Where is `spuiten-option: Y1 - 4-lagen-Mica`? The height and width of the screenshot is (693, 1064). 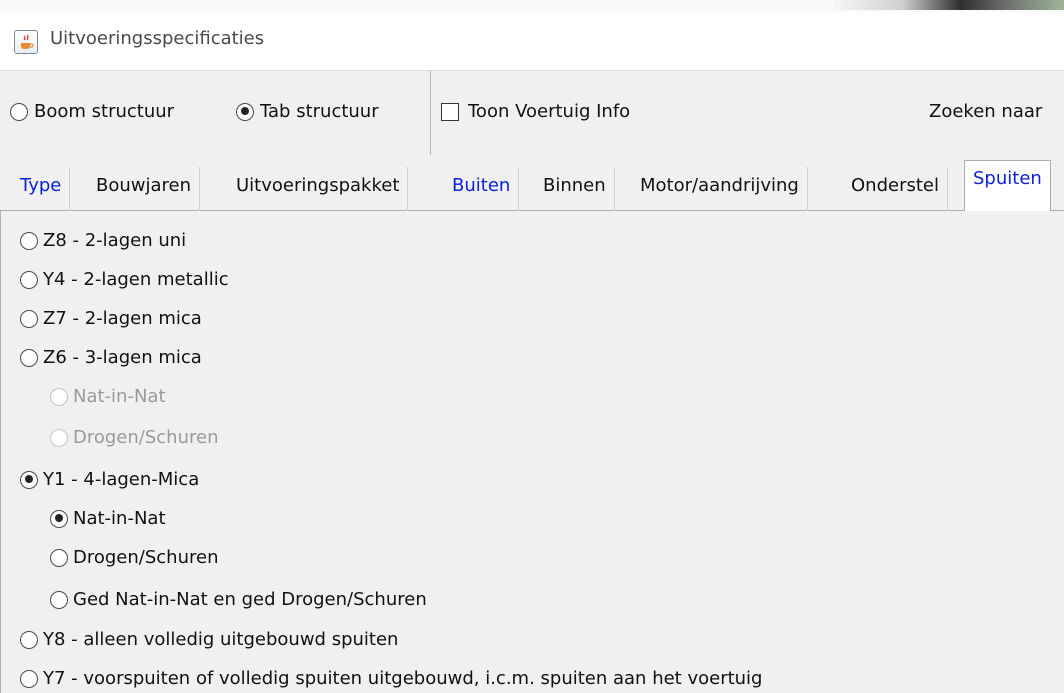 spuiten-option: Y1 - 4-lagen-Mica is located at coordinates (109, 479).